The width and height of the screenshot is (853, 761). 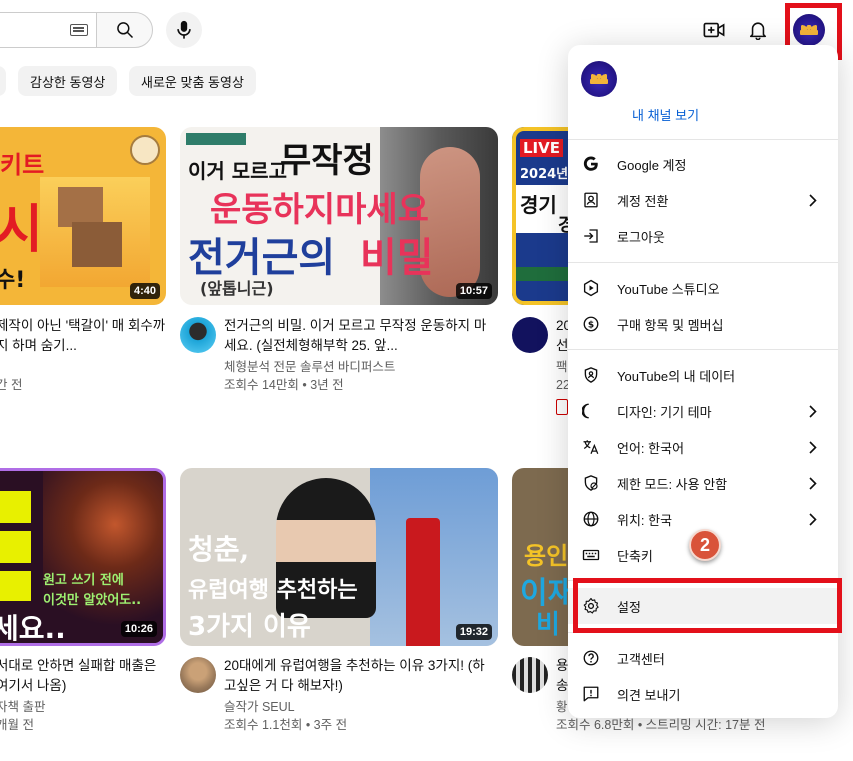 I want to click on notifications-button, so click(x=758, y=30).